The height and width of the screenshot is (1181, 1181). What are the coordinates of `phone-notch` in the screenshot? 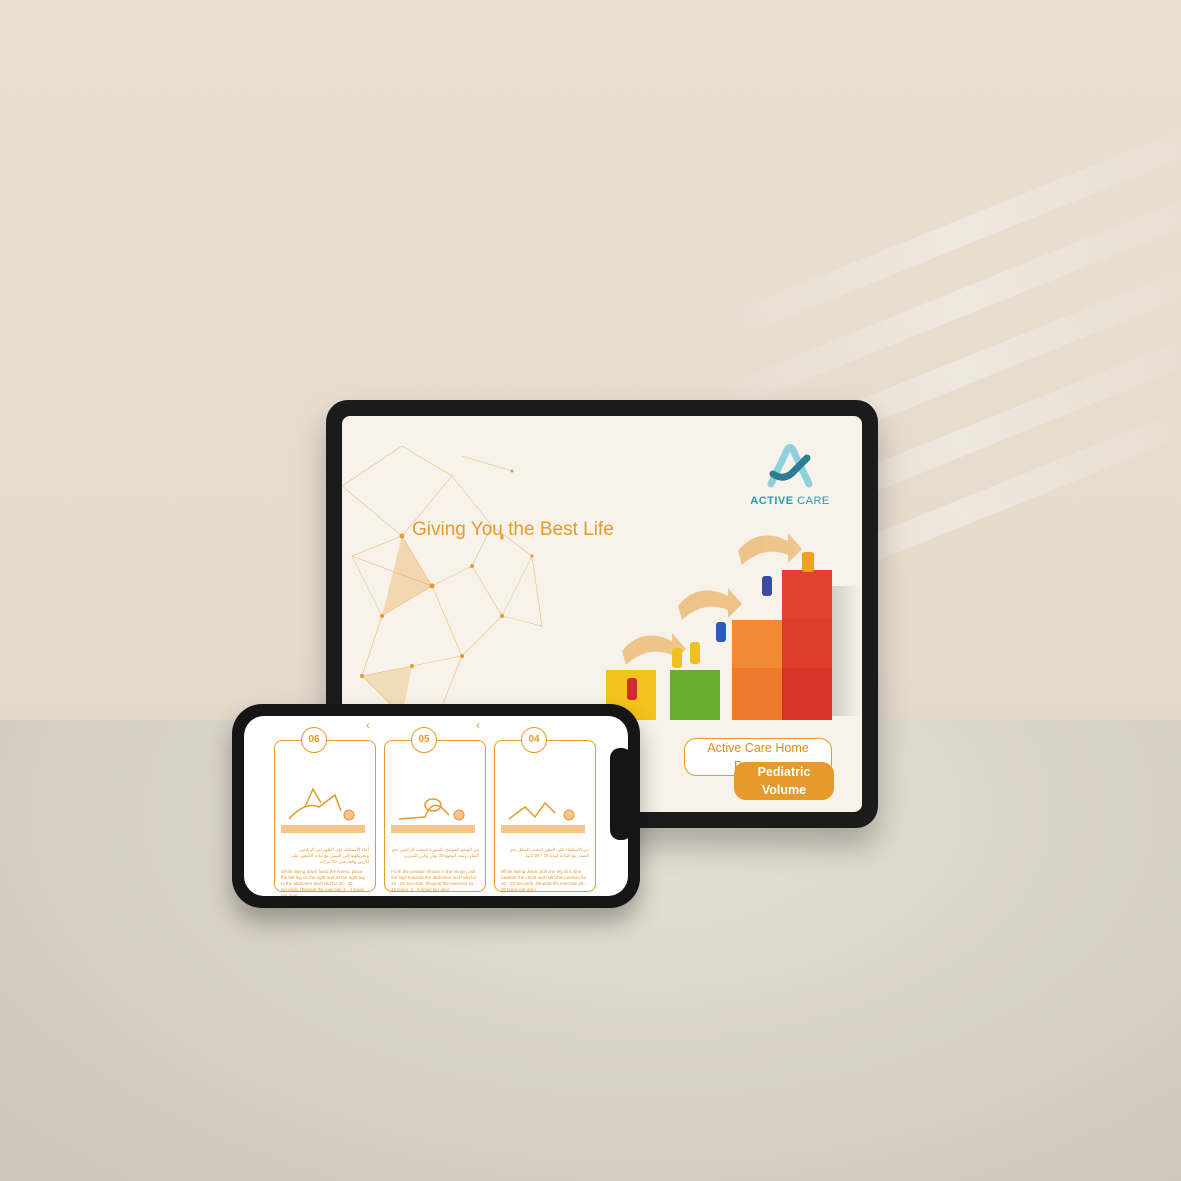 It's located at (621, 794).